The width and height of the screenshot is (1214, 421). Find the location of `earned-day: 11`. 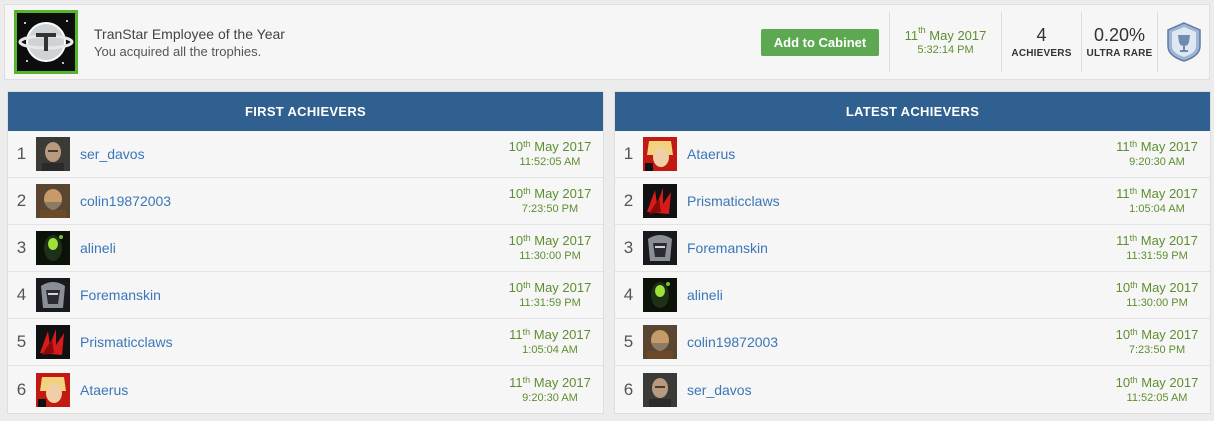

earned-day: 11 is located at coordinates (911, 35).